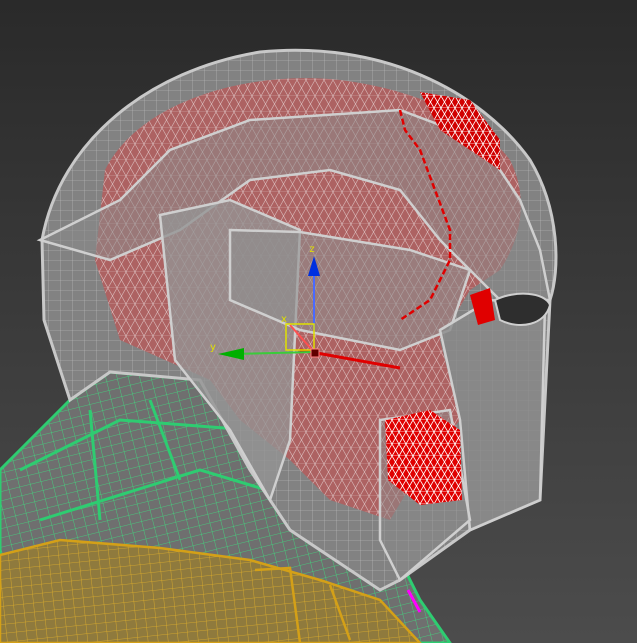 Image resolution: width=637 pixels, height=643 pixels. I want to click on gizmo-x-label: x, so click(284, 319).